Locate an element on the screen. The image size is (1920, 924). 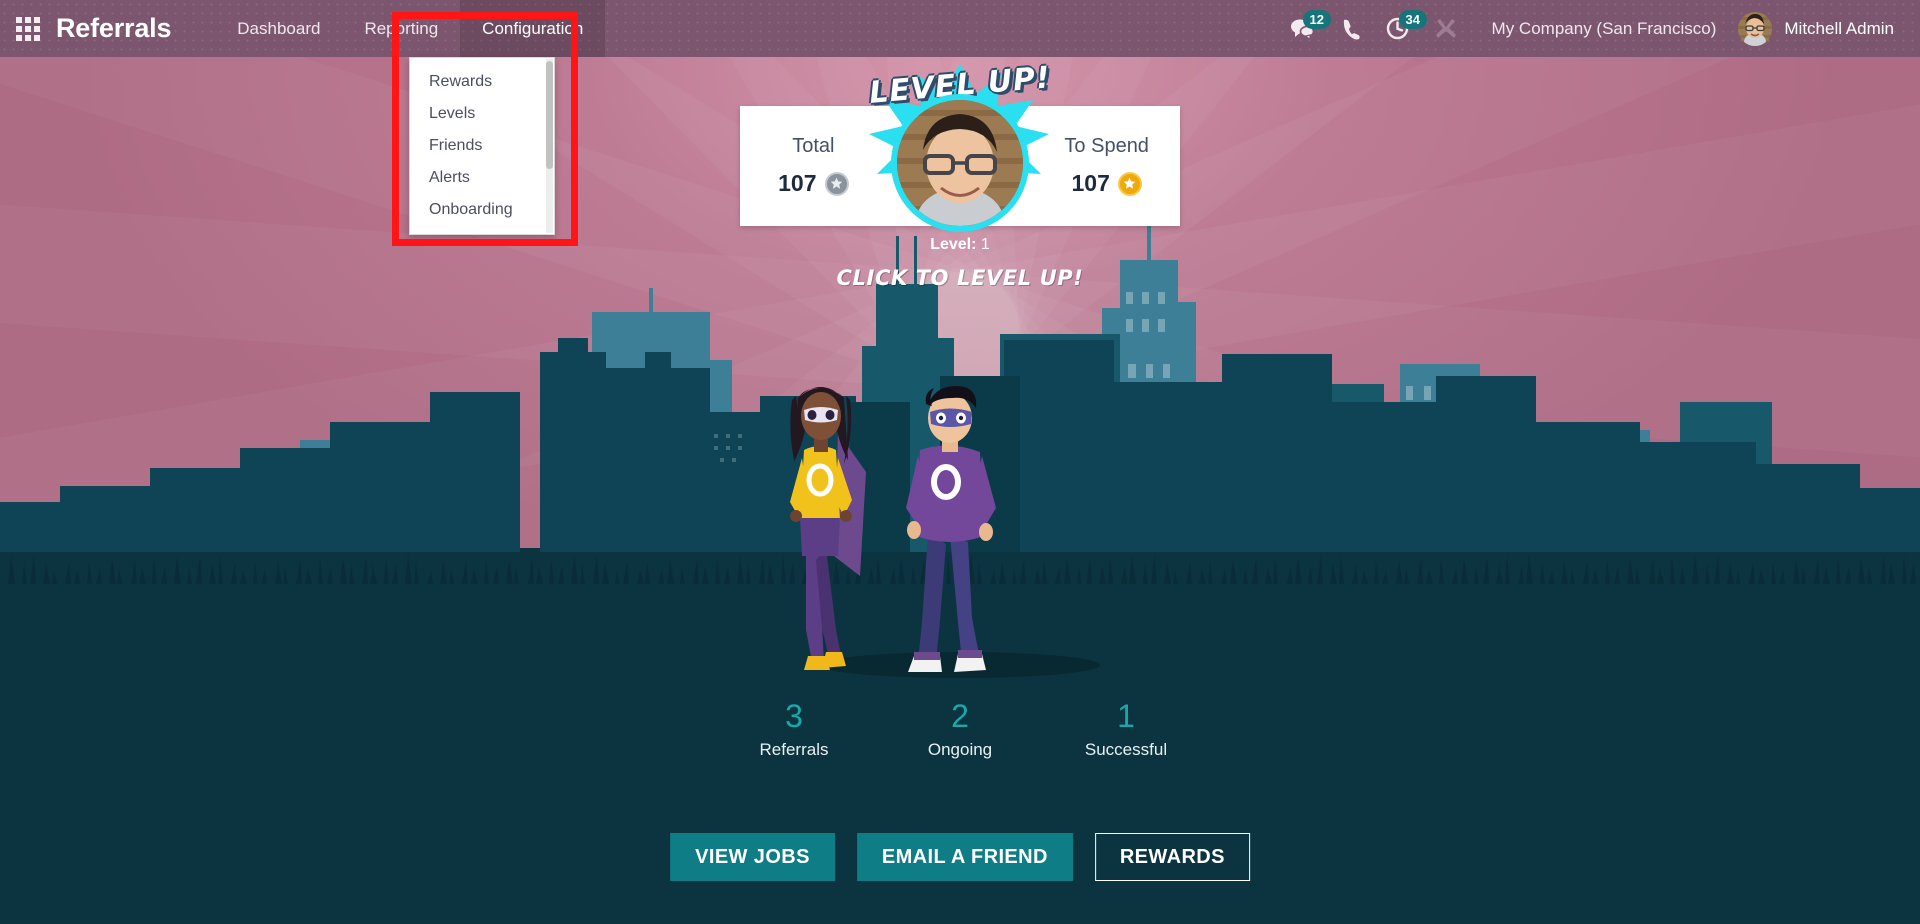
avatar is located at coordinates (1755, 28).